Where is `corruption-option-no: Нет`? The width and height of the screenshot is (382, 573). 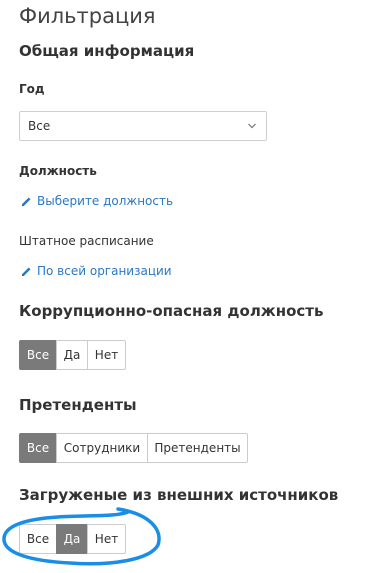 corruption-option-no: Нет is located at coordinates (106, 355).